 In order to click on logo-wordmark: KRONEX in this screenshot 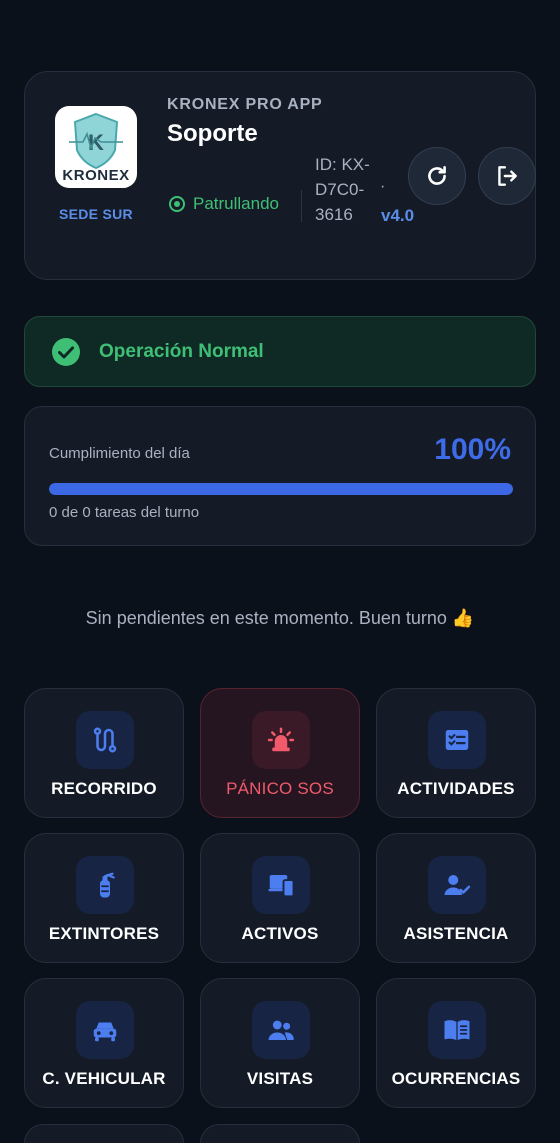, I will do `click(96, 175)`.